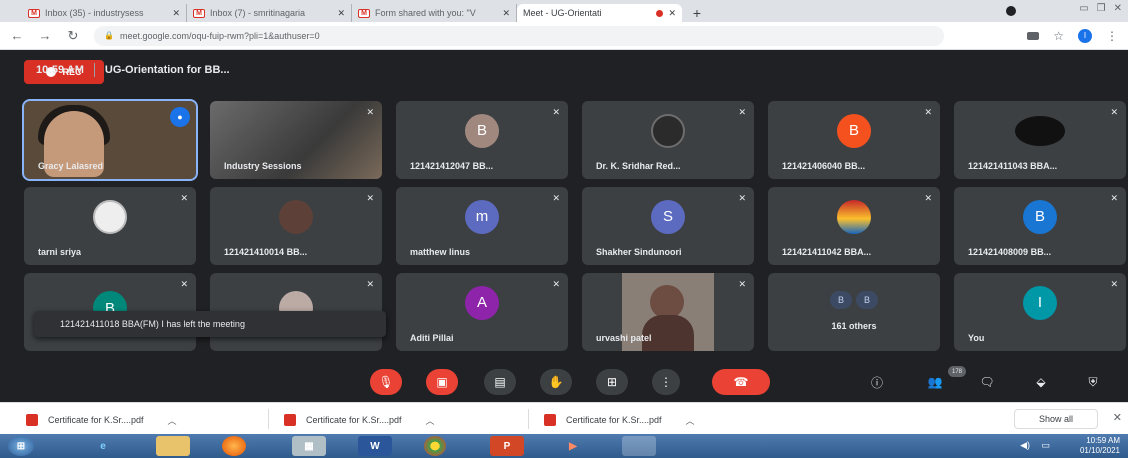 This screenshot has height=458, width=1128. I want to click on camera-off-button: ▣, so click(442, 382).